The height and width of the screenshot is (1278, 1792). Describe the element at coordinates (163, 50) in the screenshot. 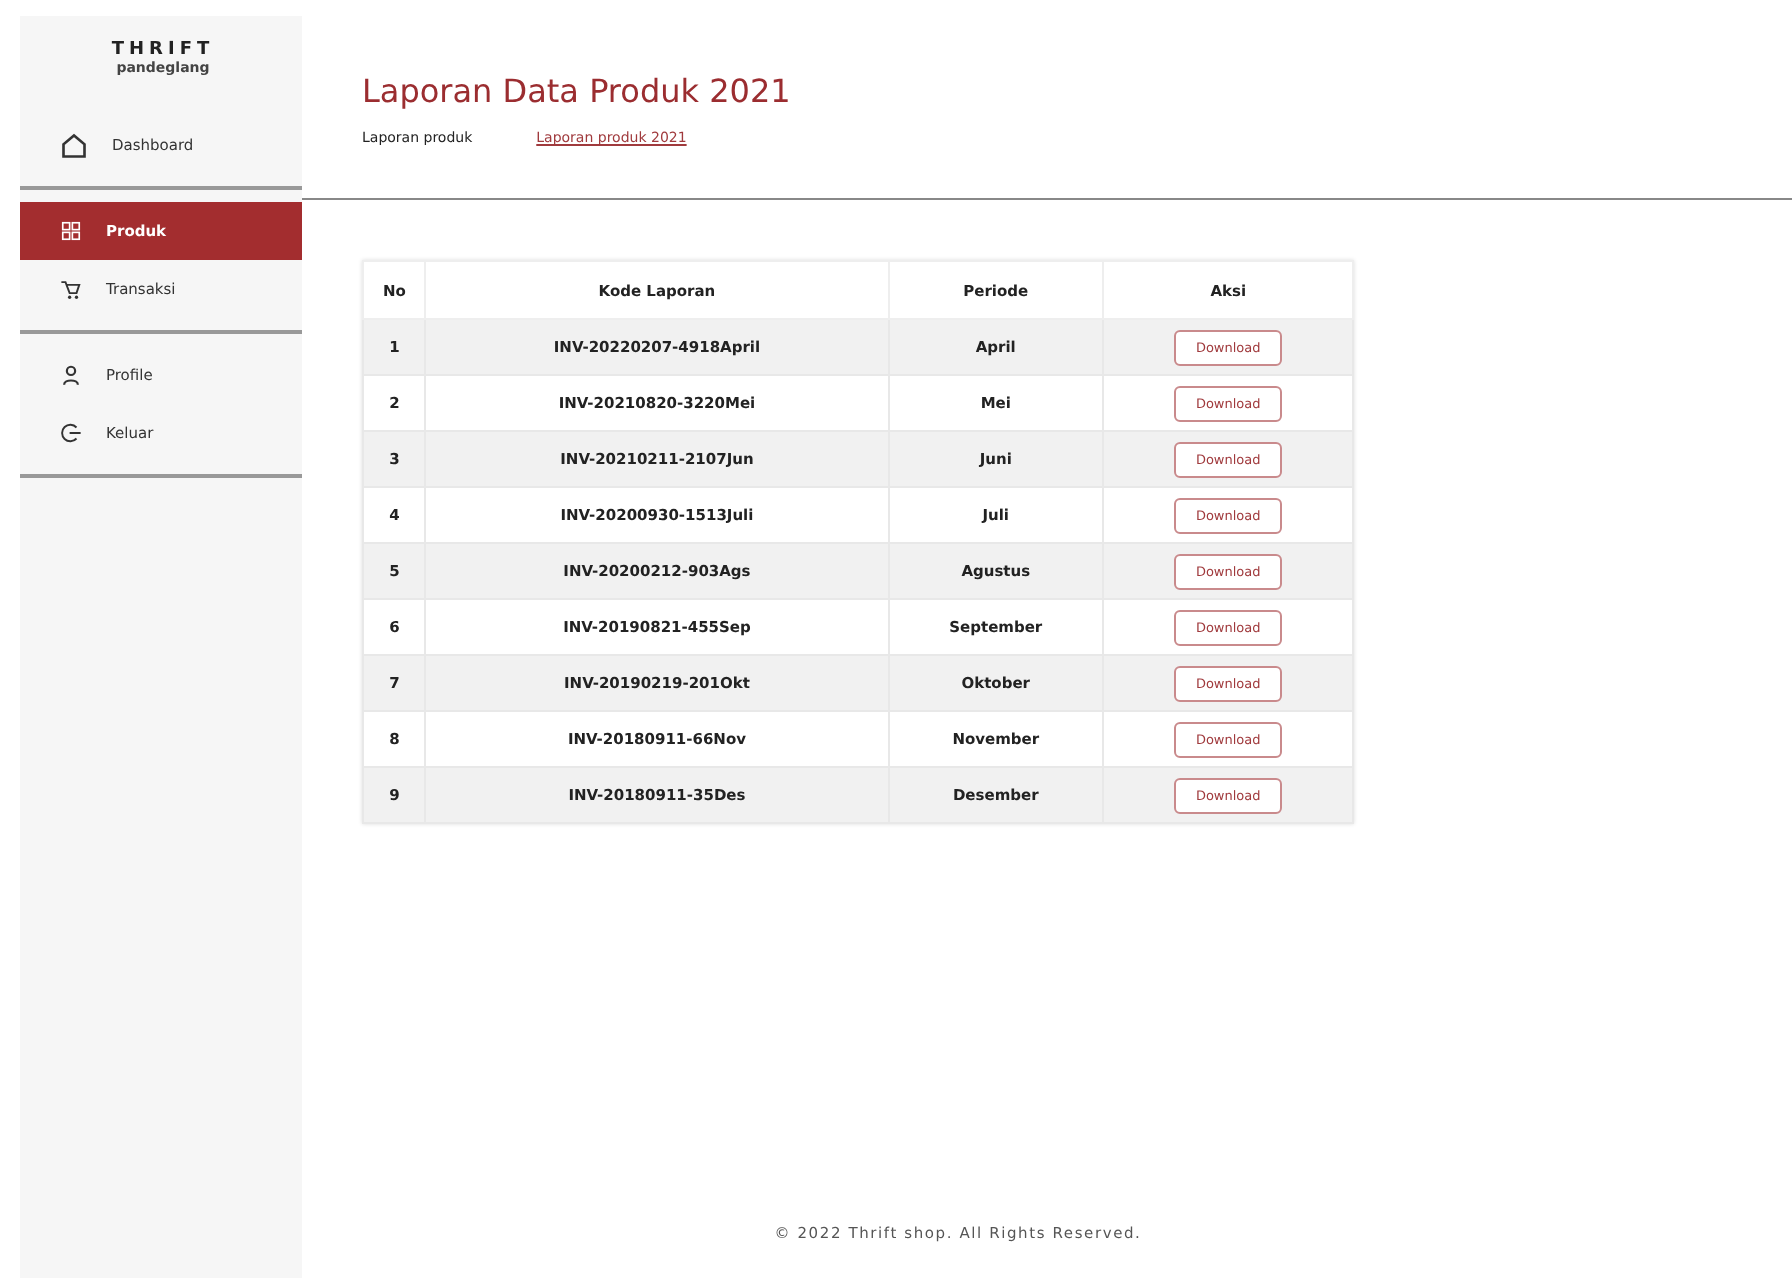

I see `brand-title: THRIFT` at that location.